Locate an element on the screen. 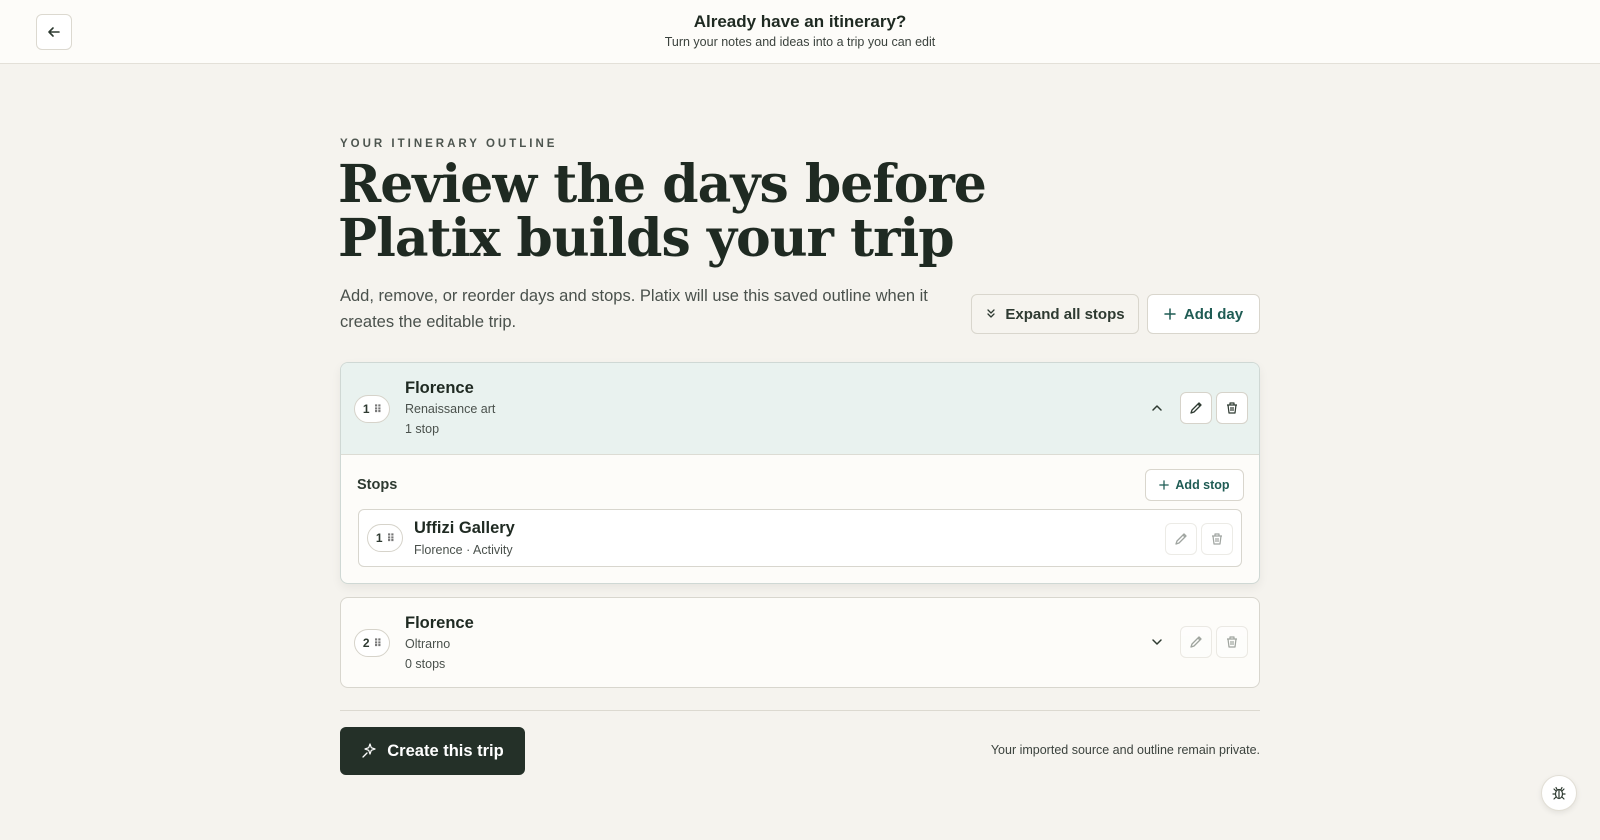 The image size is (1600, 840). stop-card: 1 ⠿ Uffizi Gallery Florence · Activity is located at coordinates (800, 538).